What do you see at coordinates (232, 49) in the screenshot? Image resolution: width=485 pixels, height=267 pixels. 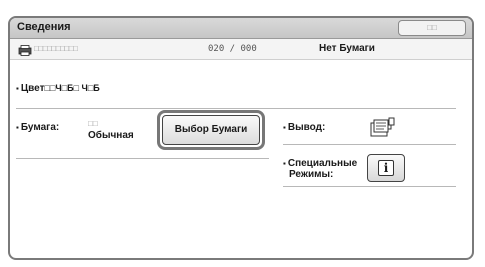 I see `job-counter: 020 / 000` at bounding box center [232, 49].